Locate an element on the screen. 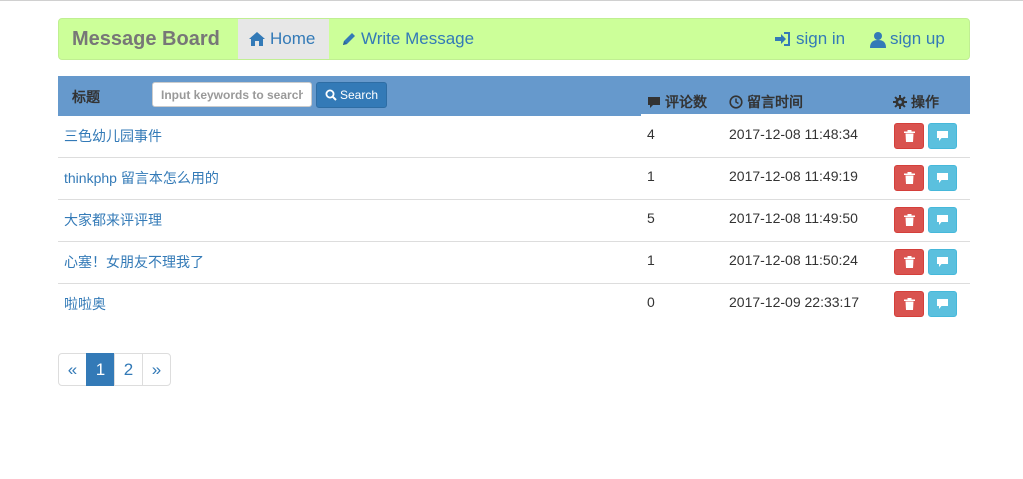  table-row: thinkphp 留言本怎么用的 1 2017-12-08 11:49:19 is located at coordinates (514, 179).